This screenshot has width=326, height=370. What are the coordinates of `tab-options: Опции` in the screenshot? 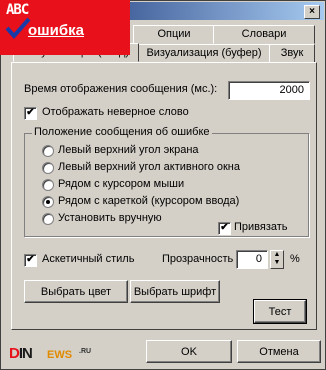 It's located at (174, 34).